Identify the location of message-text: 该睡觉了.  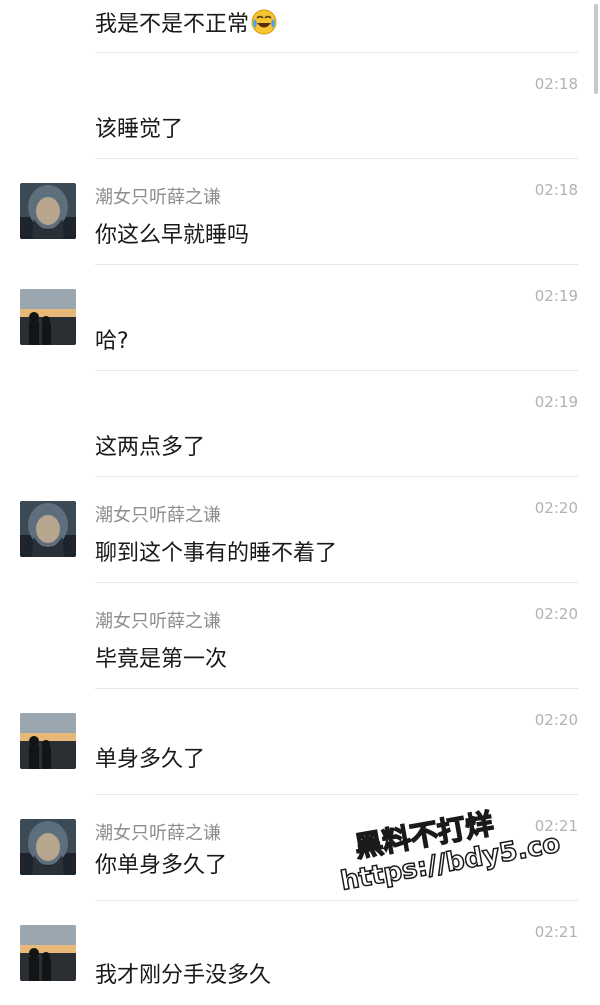
(139, 129).